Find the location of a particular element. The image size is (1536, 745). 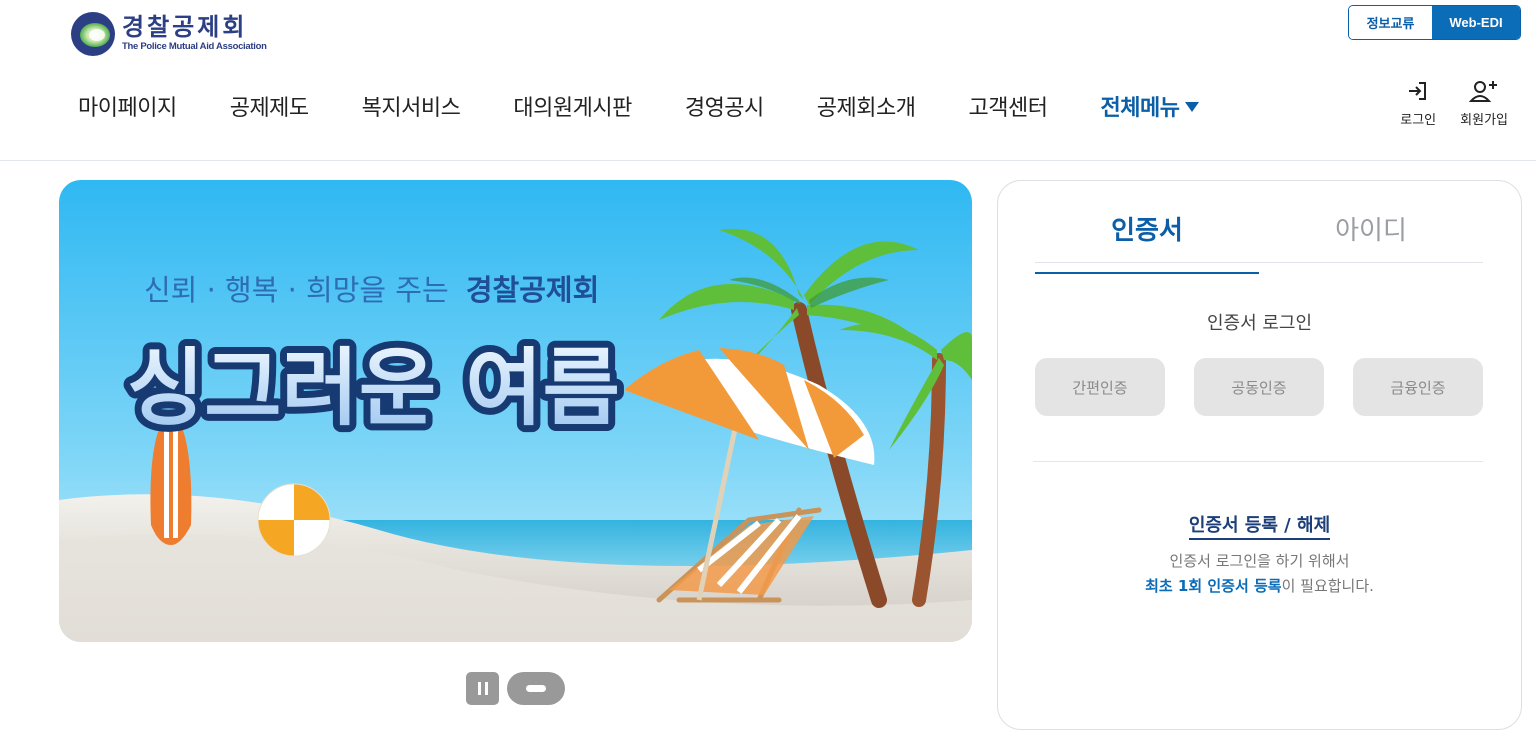

slide-dot-active is located at coordinates (536, 688).